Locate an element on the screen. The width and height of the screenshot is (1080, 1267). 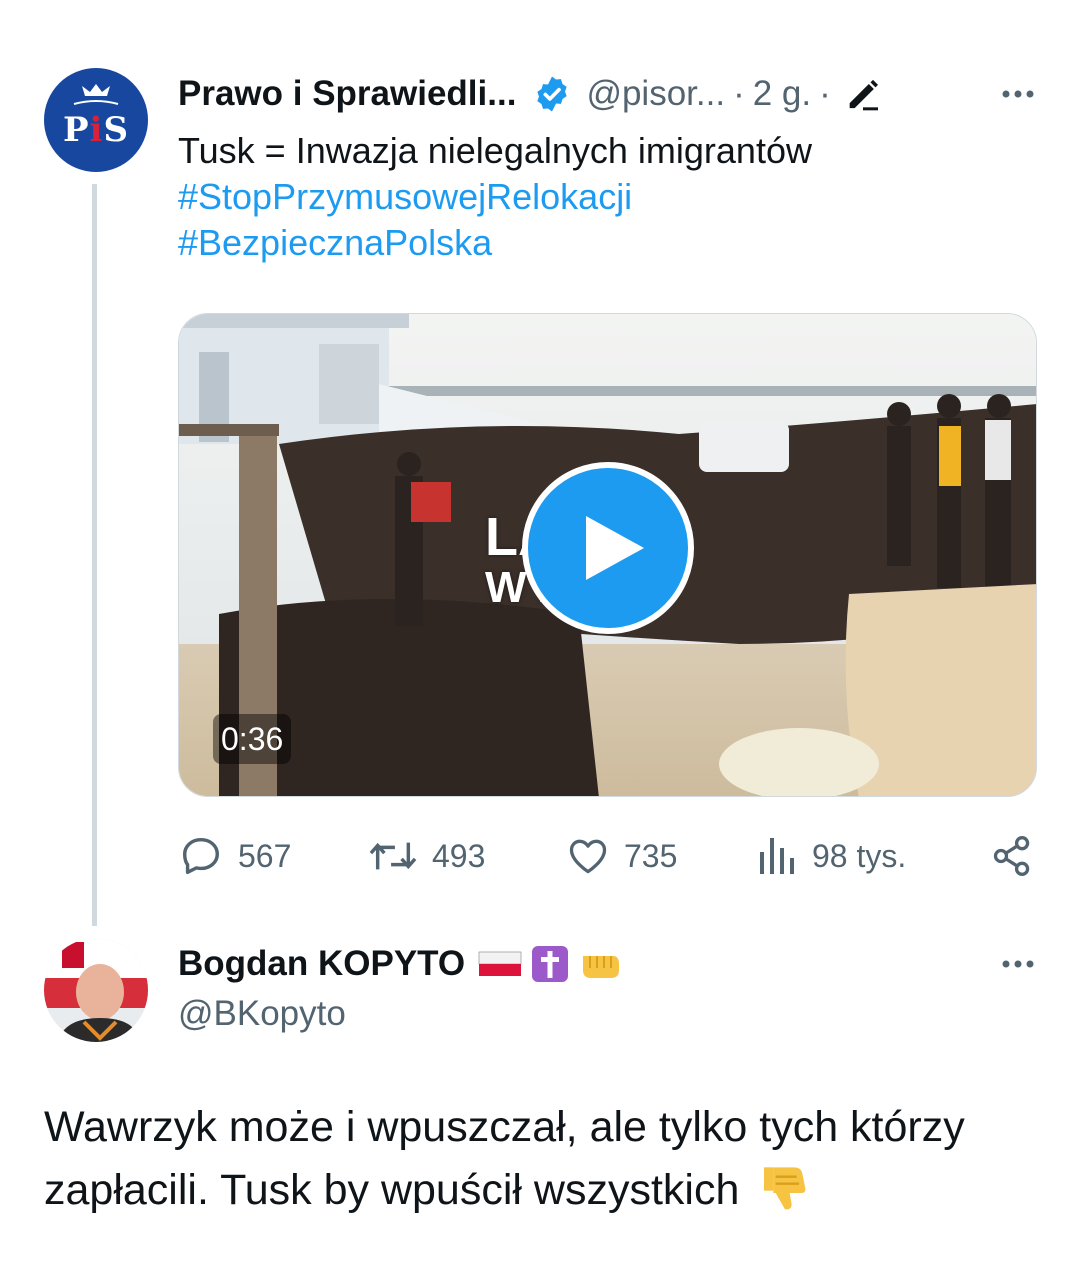
avatar-pis: PiS is located at coordinates (96, 120).